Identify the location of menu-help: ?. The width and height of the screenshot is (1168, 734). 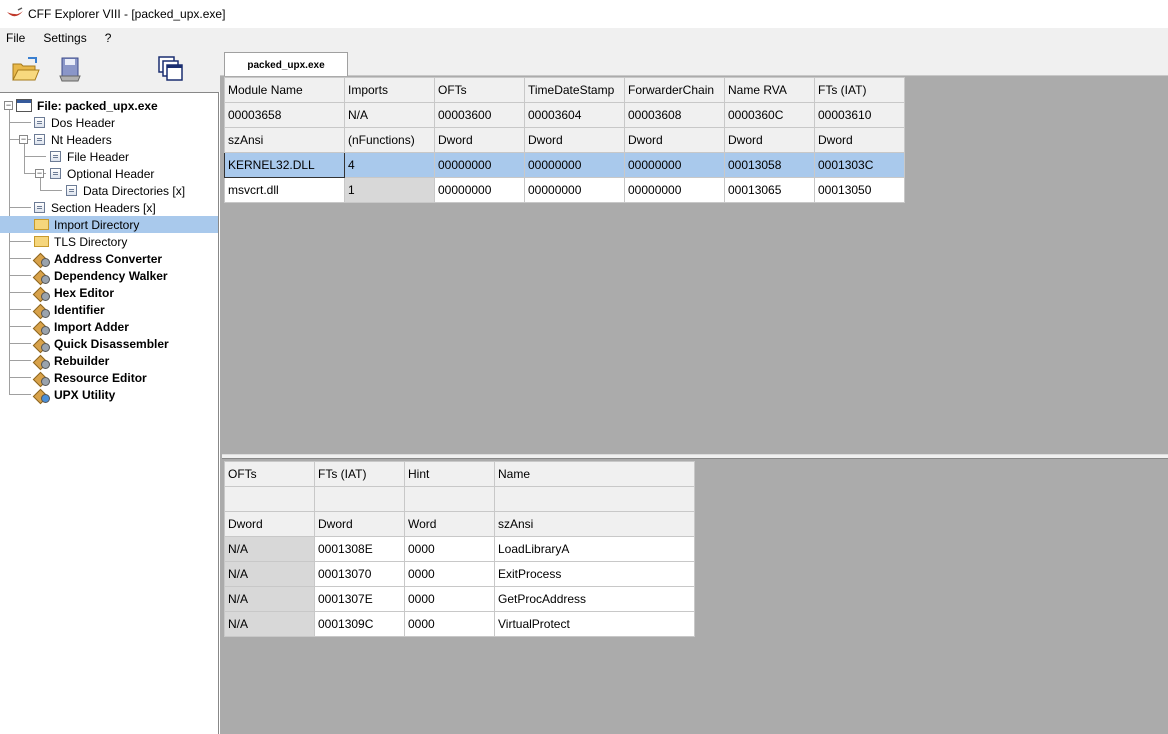
(108, 38).